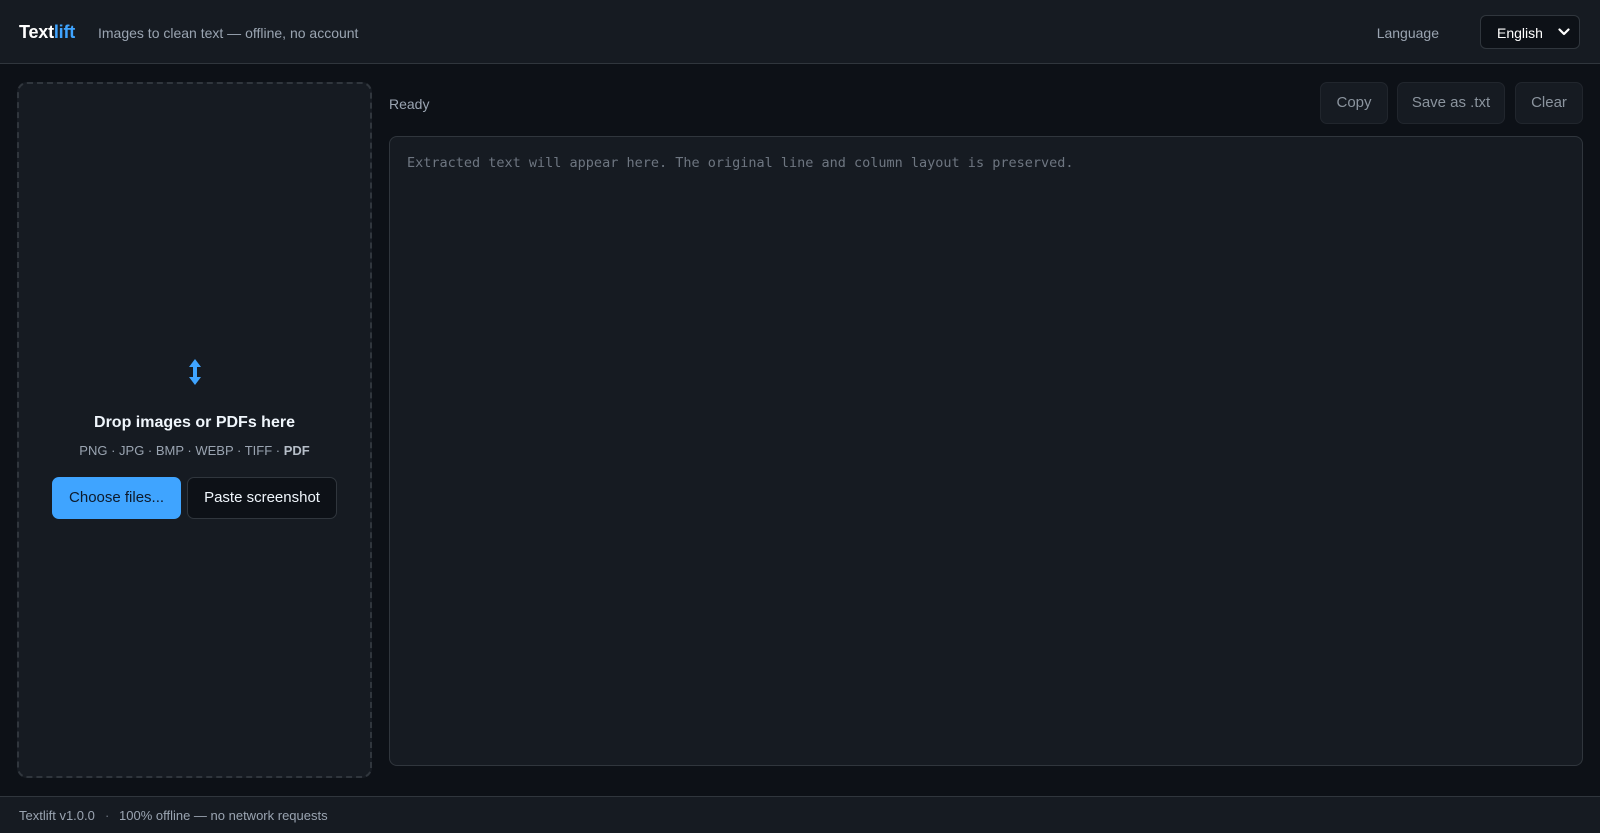  What do you see at coordinates (262, 498) in the screenshot?
I see `paste-screenshot-button: Paste screenshot` at bounding box center [262, 498].